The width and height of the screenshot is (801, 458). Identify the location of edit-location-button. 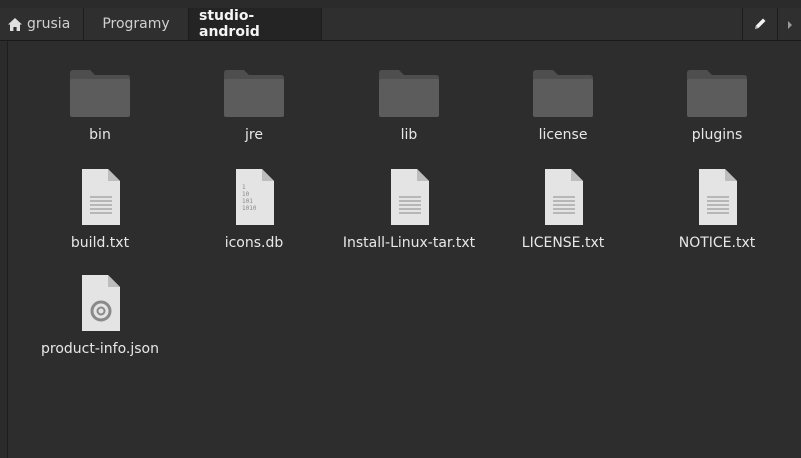
(759, 24).